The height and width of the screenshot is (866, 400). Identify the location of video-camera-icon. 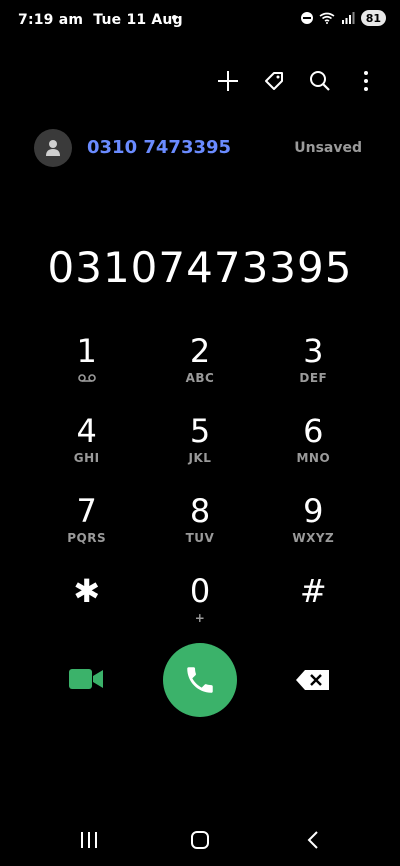
(86, 679).